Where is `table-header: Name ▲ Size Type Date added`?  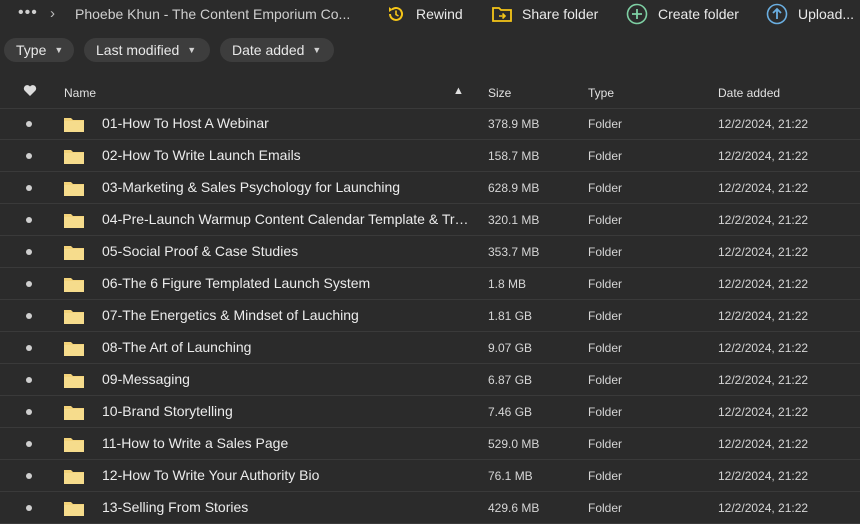 table-header: Name ▲ Size Type Date added is located at coordinates (430, 93).